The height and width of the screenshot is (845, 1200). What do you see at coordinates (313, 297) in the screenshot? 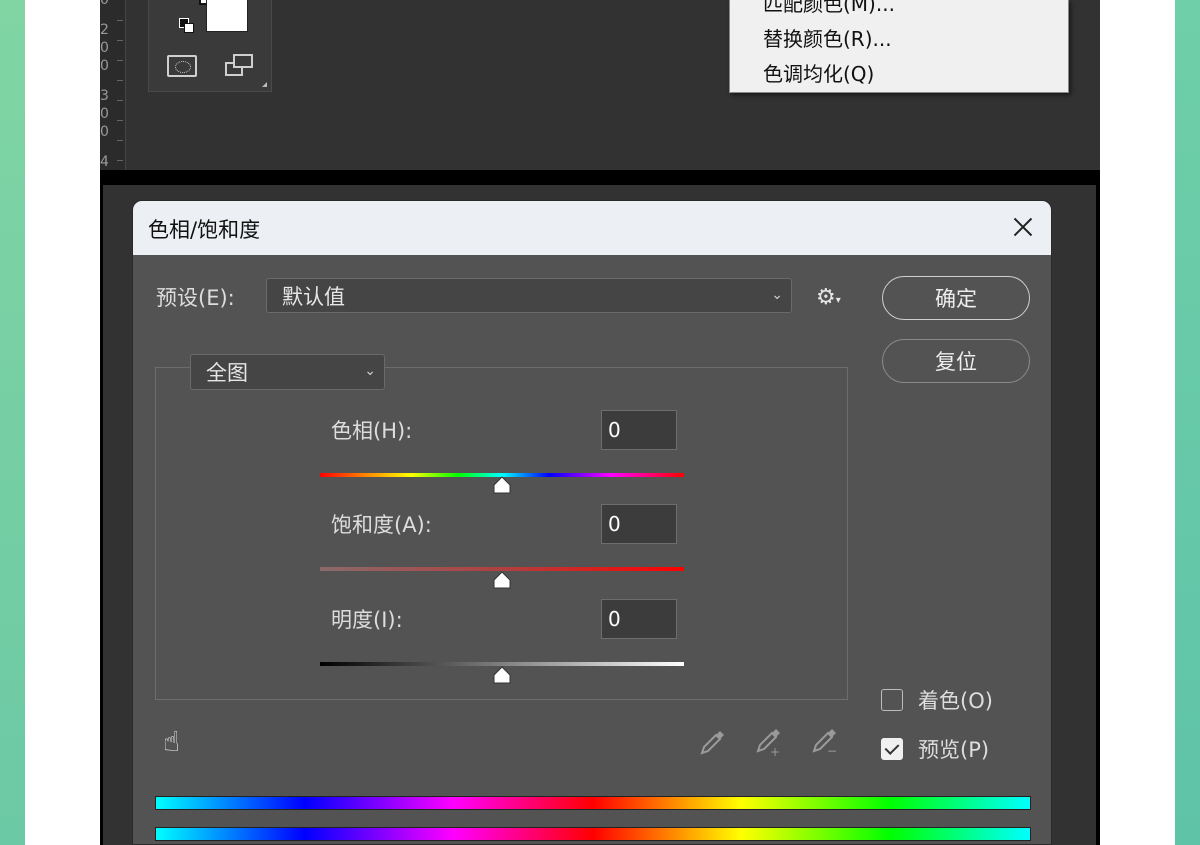
I see `preset-value: 默认值` at bounding box center [313, 297].